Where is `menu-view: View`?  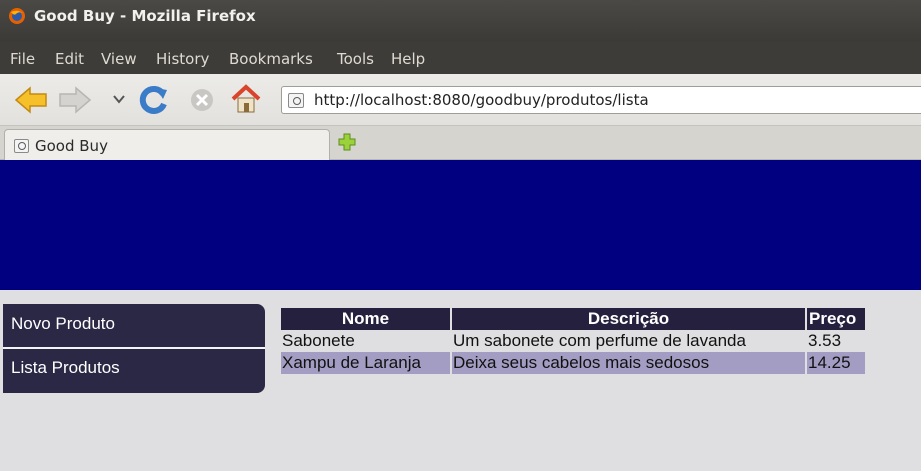 menu-view: View is located at coordinates (119, 59).